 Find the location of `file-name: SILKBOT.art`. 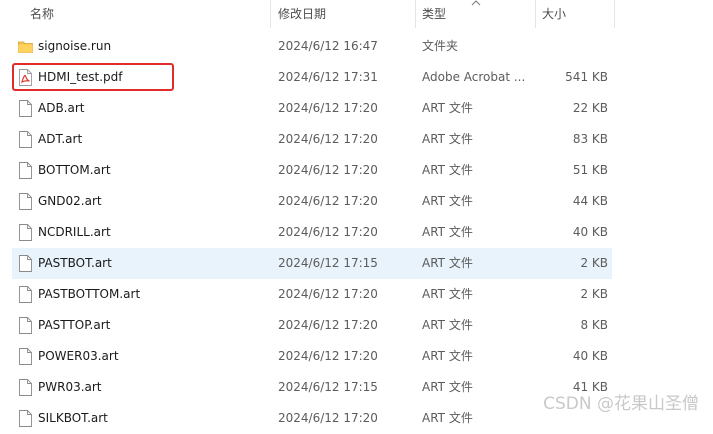

file-name: SILKBOT.art is located at coordinates (73, 418).